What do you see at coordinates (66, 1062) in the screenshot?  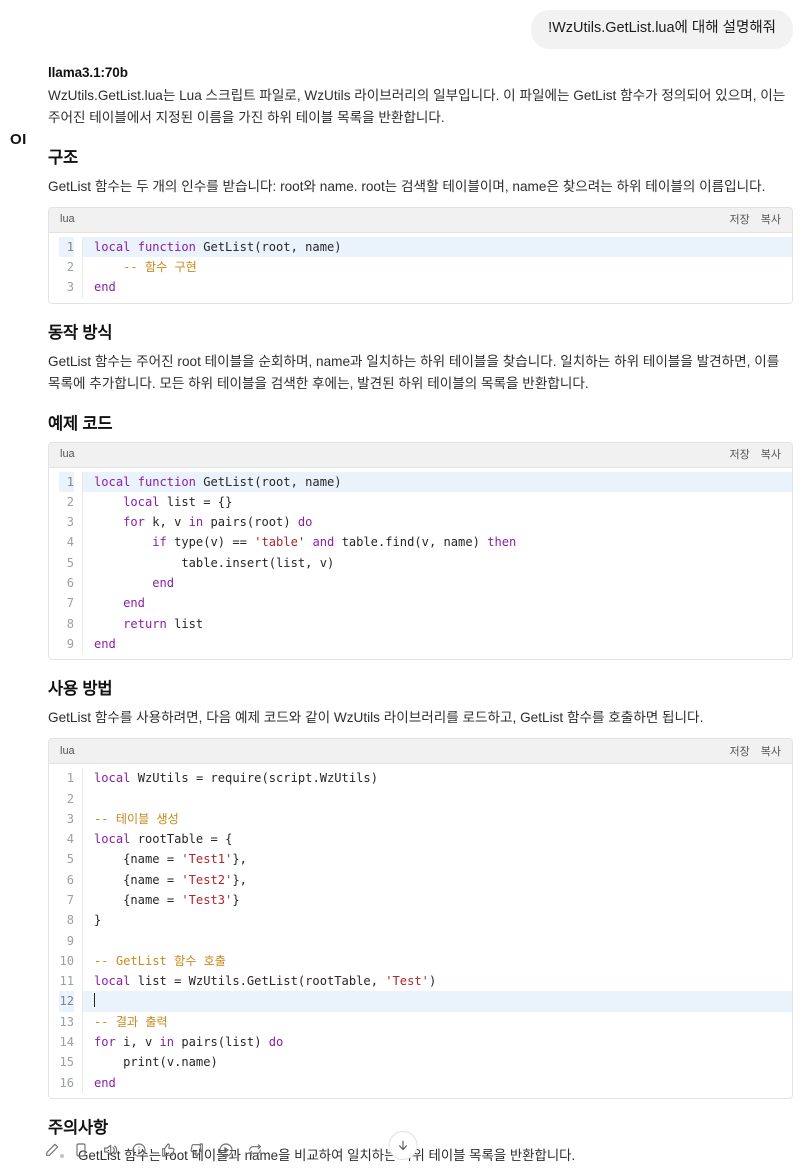 I see `code-line-number: 15` at bounding box center [66, 1062].